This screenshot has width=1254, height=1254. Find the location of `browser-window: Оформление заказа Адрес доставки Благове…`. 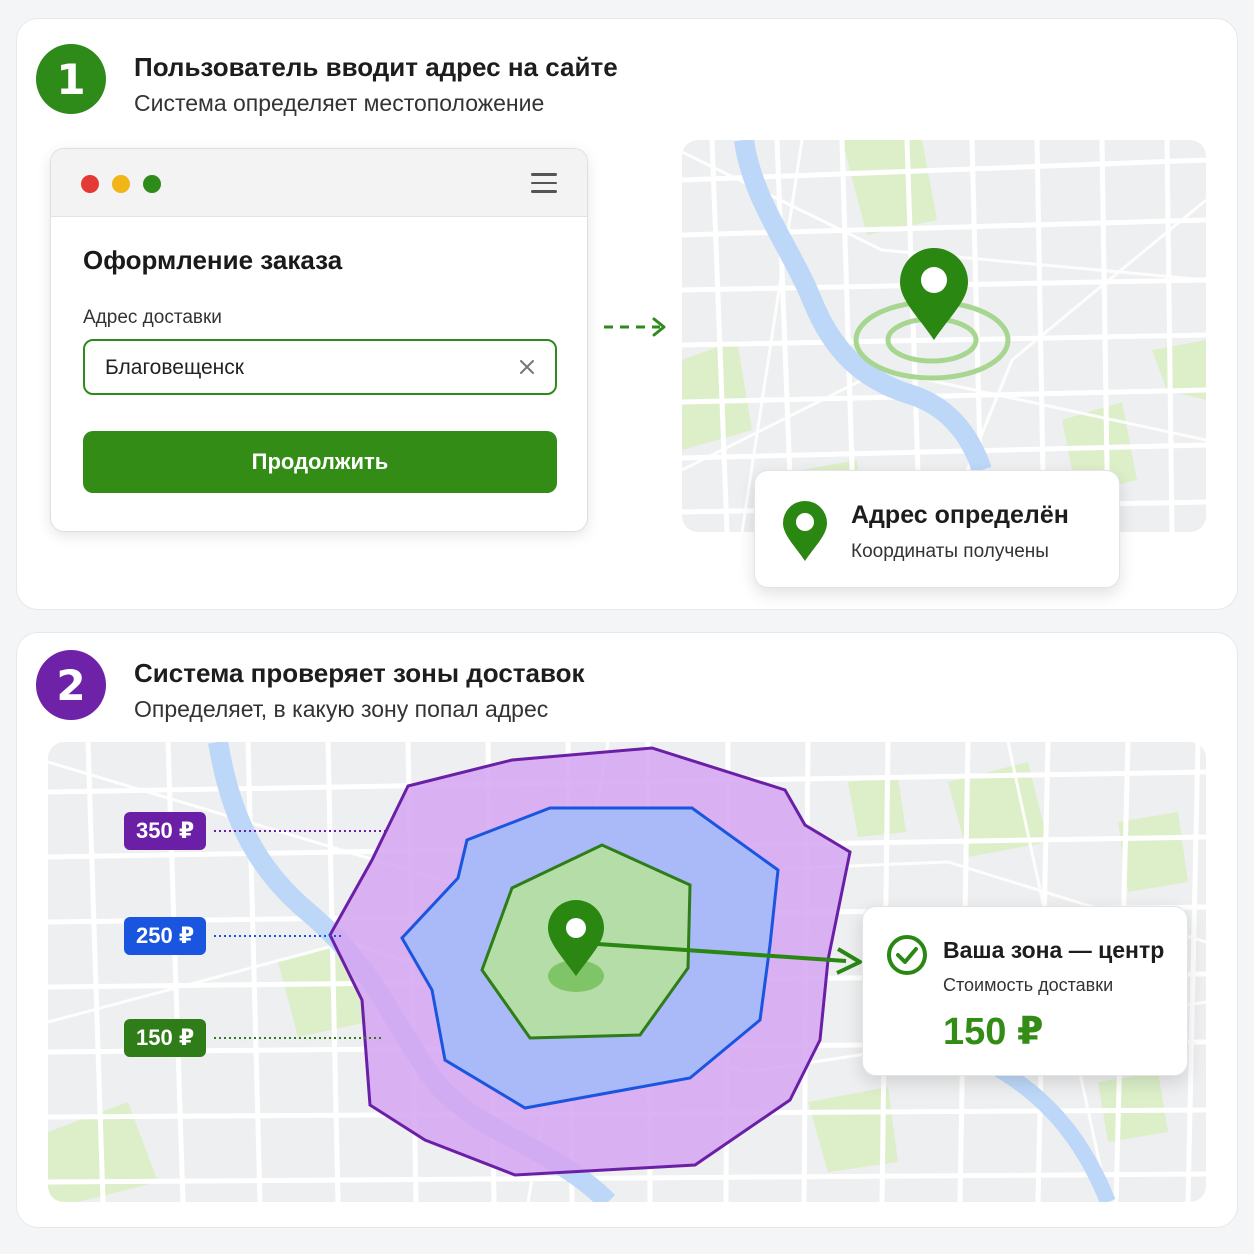

browser-window: Оформление заказа Адрес доставки Благове… is located at coordinates (319, 340).